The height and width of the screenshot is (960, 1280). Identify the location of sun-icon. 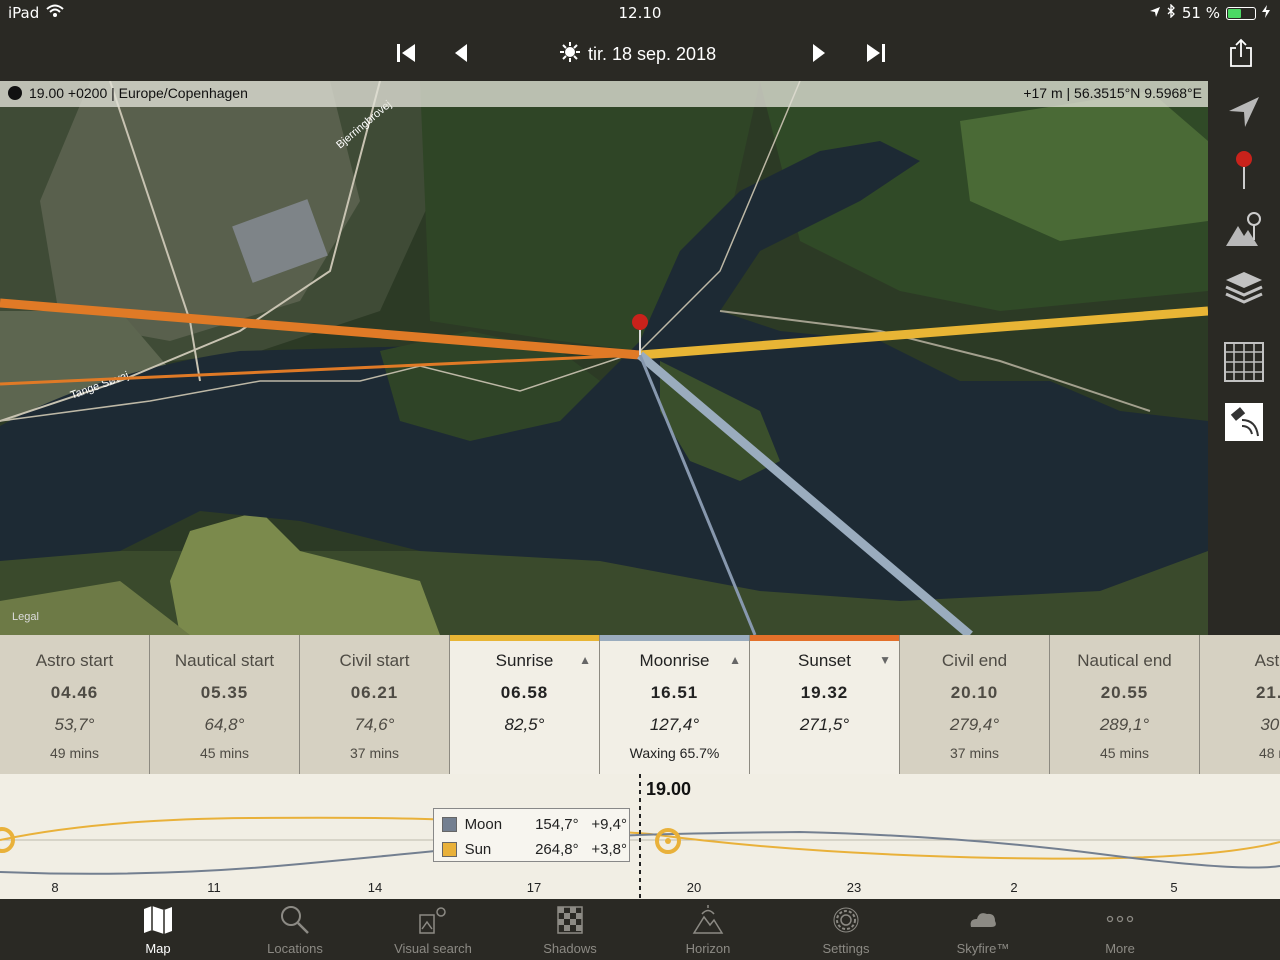
(570, 54).